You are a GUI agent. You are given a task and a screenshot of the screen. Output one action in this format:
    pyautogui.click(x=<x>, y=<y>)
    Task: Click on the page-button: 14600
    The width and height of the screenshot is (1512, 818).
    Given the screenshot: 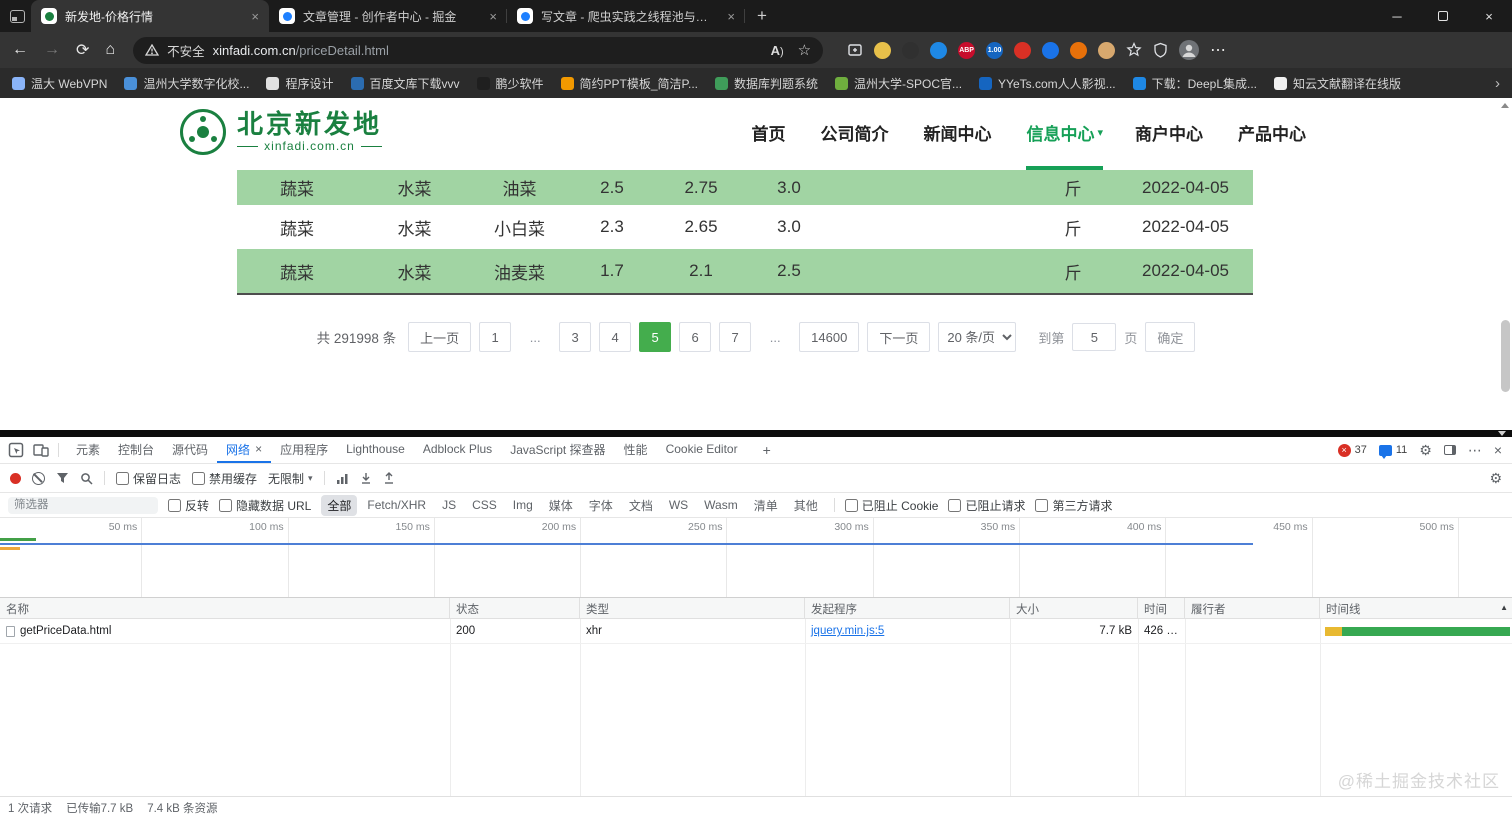 What is the action you would take?
    pyautogui.click(x=829, y=337)
    